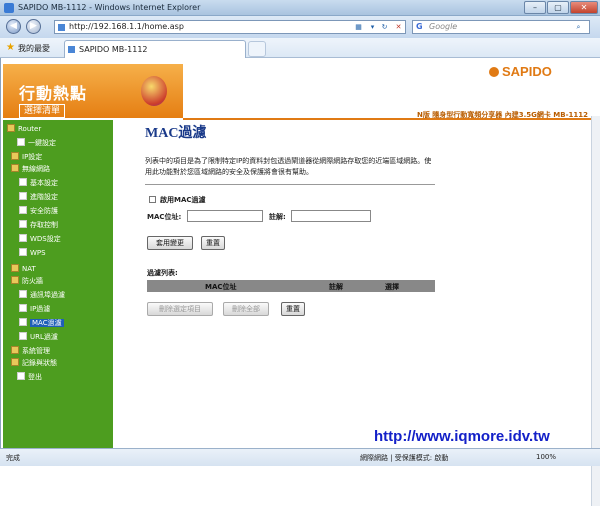 The height and width of the screenshot is (506, 600). I want to click on sidebar-item-label: Router, so click(30, 129).